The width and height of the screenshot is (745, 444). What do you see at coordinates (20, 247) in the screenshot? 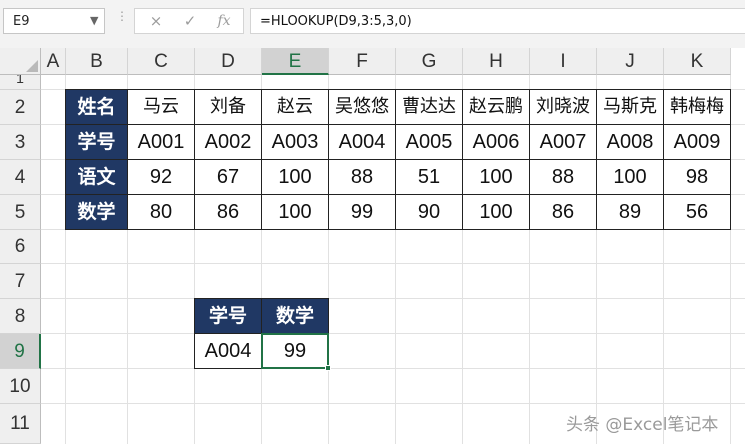
I see `row-header-6: 6` at bounding box center [20, 247].